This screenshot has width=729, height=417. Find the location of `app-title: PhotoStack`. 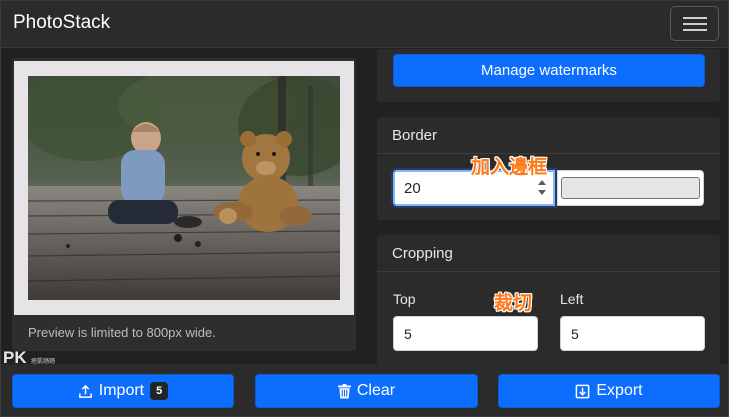

app-title: PhotoStack is located at coordinates (61, 23).